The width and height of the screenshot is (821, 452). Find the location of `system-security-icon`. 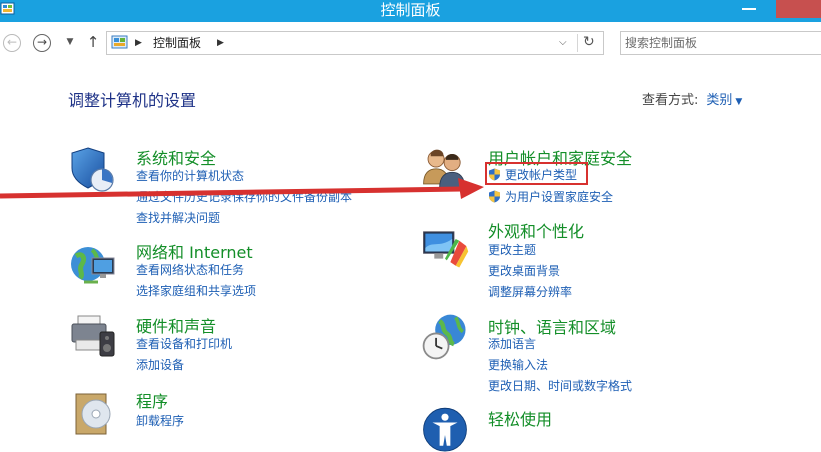

system-security-icon is located at coordinates (93, 169).